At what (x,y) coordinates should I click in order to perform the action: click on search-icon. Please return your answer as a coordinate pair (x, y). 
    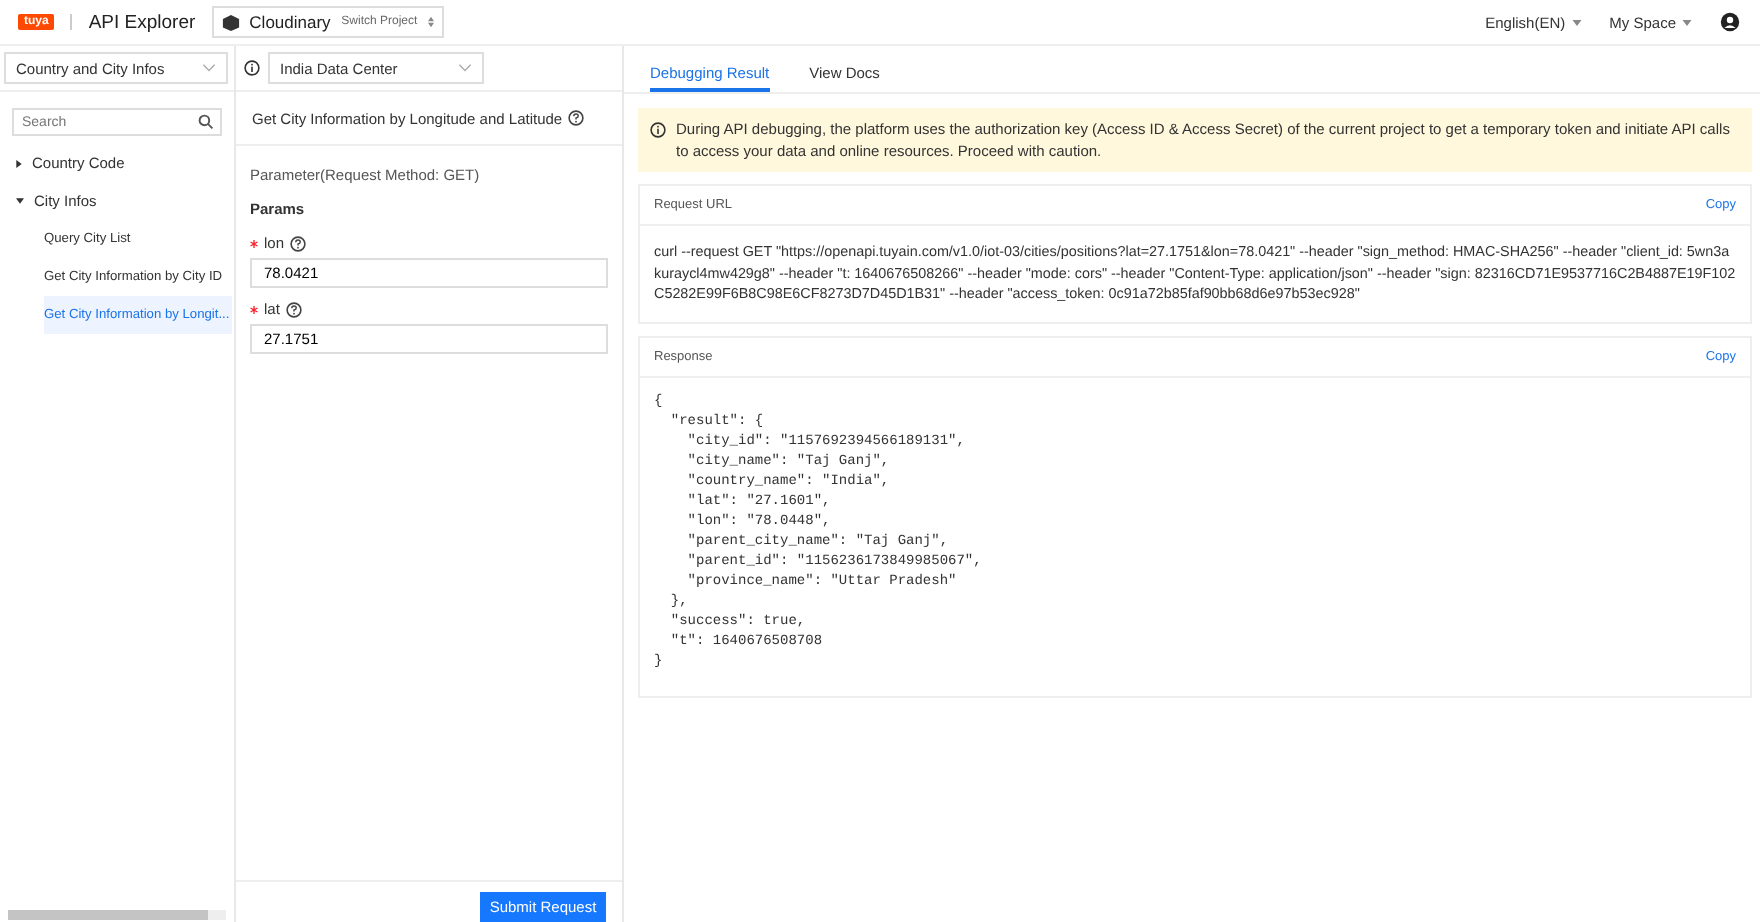
    Looking at the image, I should click on (206, 122).